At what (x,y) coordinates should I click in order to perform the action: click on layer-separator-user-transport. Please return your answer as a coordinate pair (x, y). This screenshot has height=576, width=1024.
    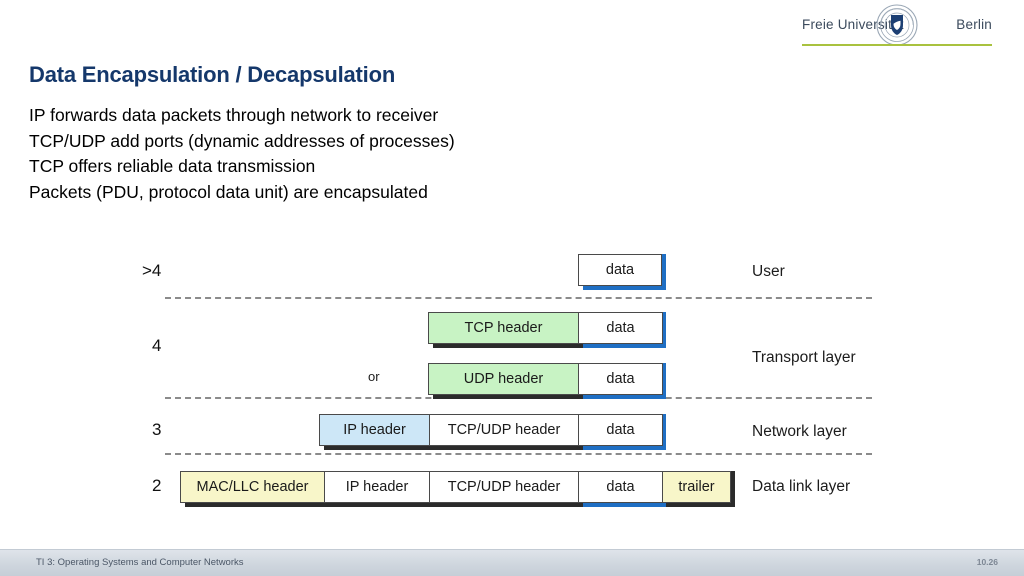
    Looking at the image, I should click on (518, 298).